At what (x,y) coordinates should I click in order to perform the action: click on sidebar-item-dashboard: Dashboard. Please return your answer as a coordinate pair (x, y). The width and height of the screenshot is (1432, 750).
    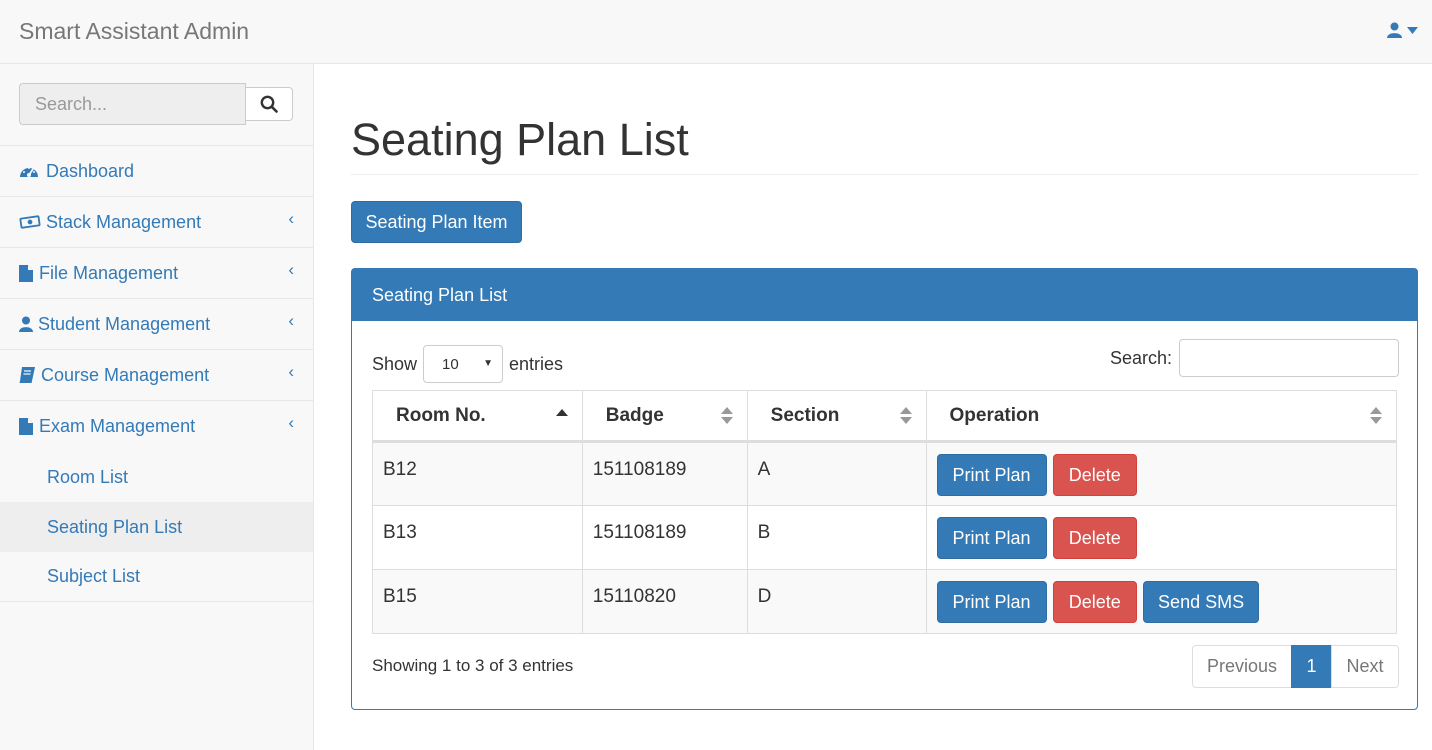
    Looking at the image, I should click on (156, 171).